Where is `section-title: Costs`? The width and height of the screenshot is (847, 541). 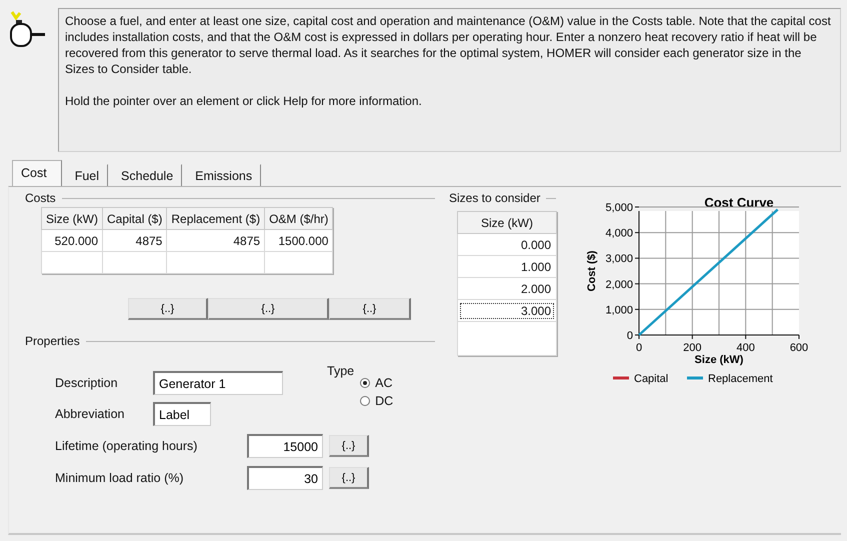 section-title: Costs is located at coordinates (40, 198).